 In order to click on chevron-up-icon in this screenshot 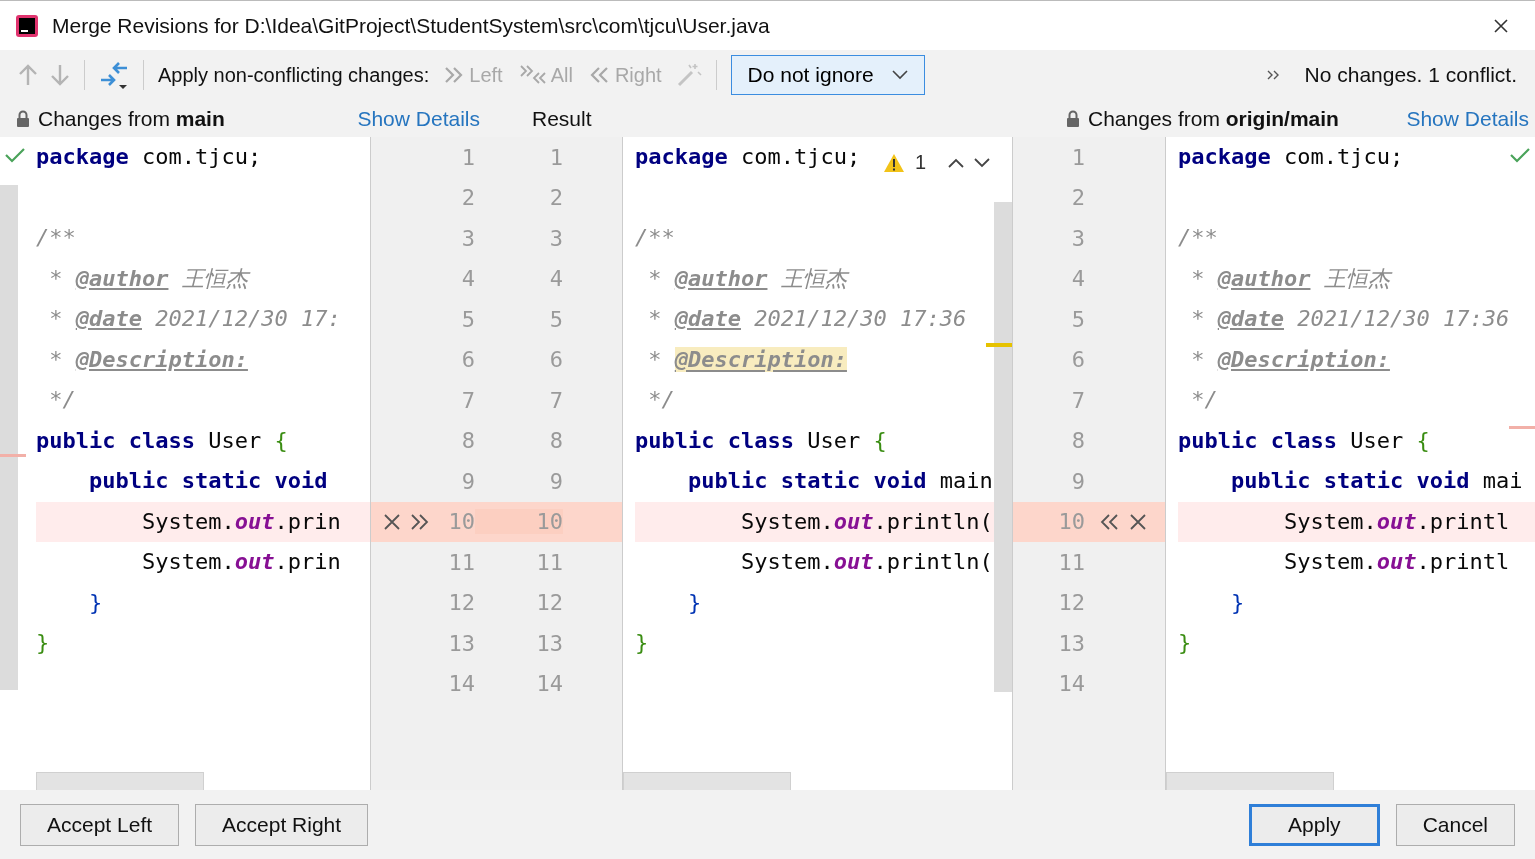, I will do `click(956, 162)`.